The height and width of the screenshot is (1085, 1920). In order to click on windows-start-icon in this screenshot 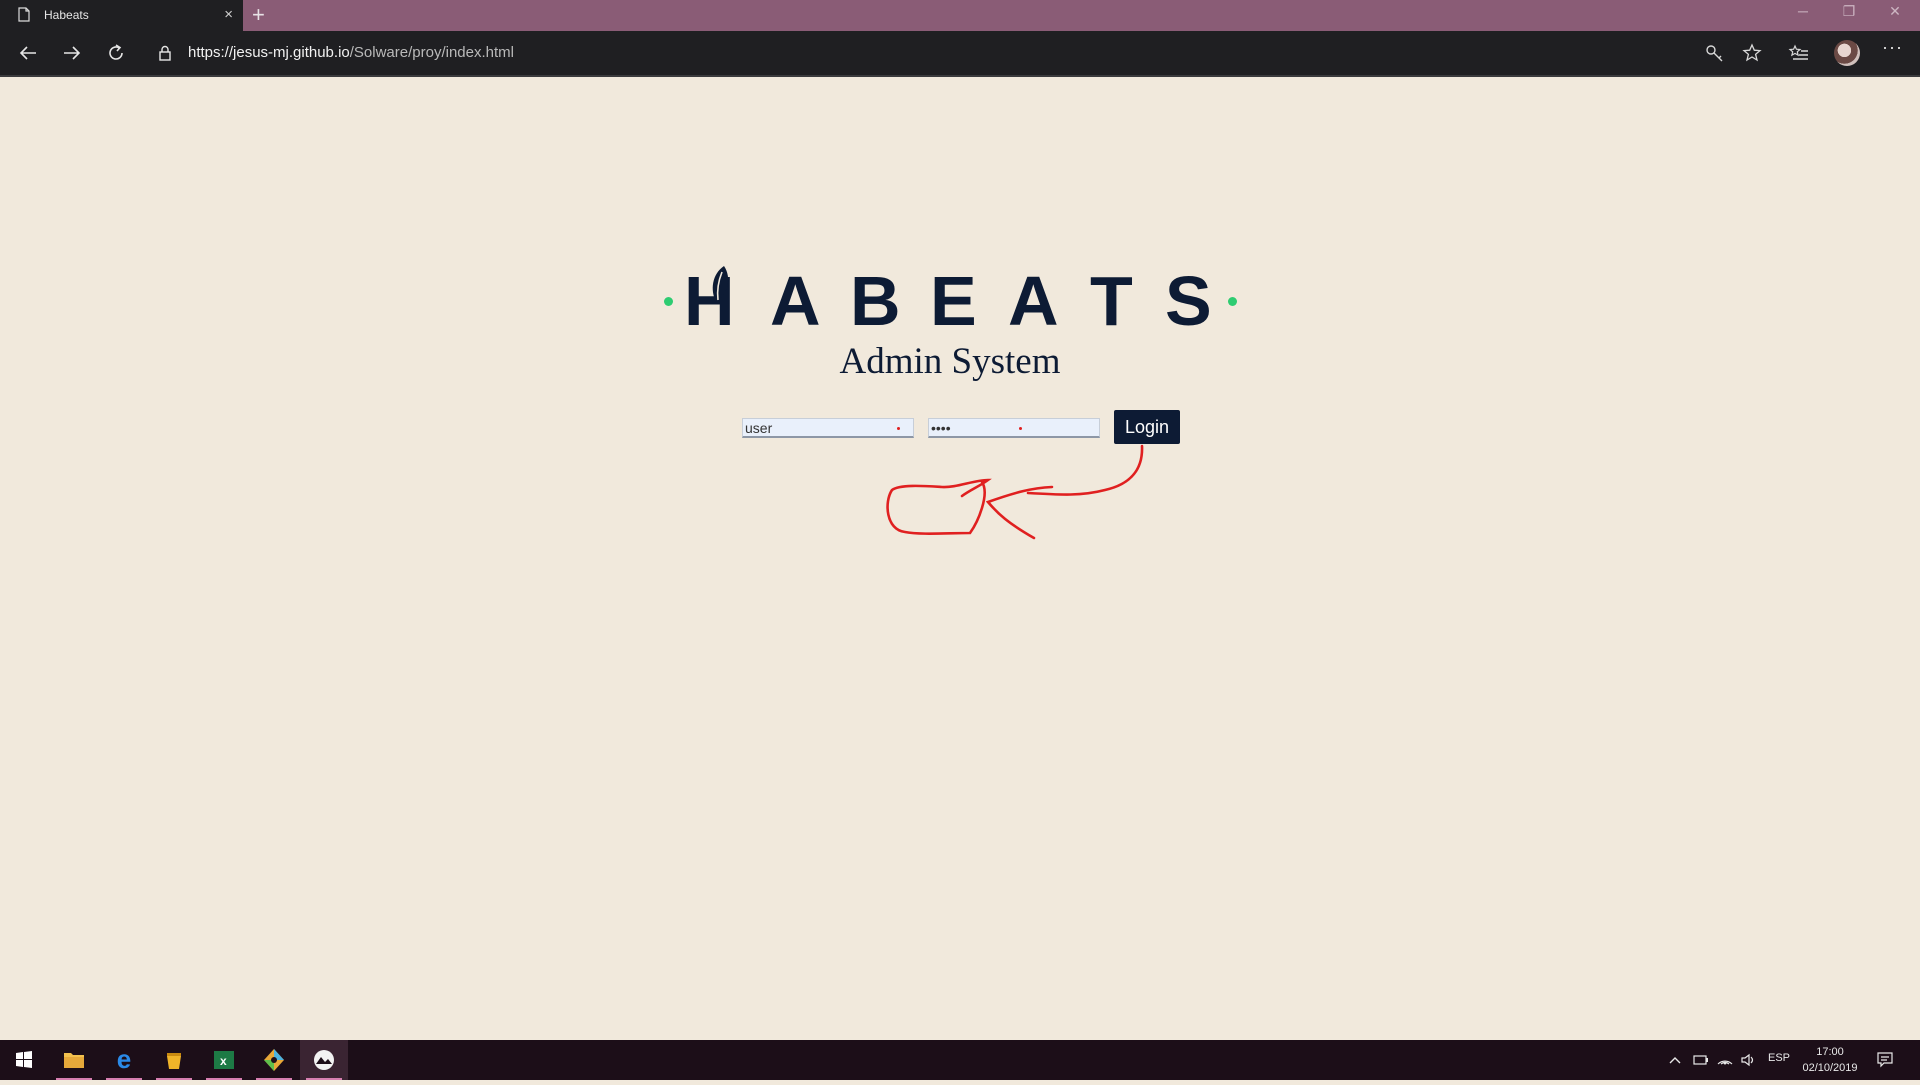, I will do `click(24, 1060)`.